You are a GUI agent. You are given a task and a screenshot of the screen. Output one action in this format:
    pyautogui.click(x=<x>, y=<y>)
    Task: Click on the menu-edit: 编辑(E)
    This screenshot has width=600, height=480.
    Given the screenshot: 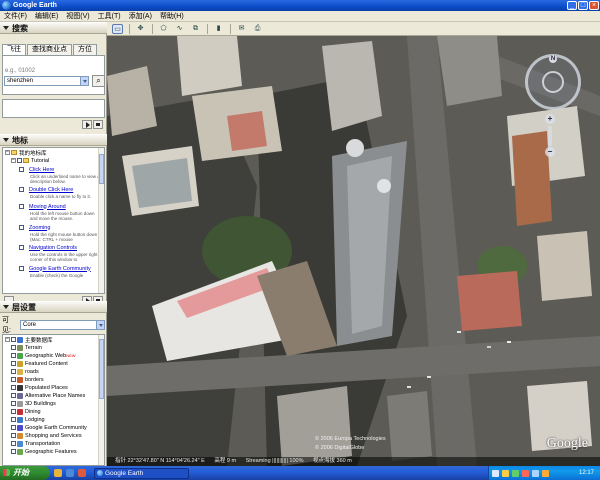 What is the action you would take?
    pyautogui.click(x=46, y=16)
    